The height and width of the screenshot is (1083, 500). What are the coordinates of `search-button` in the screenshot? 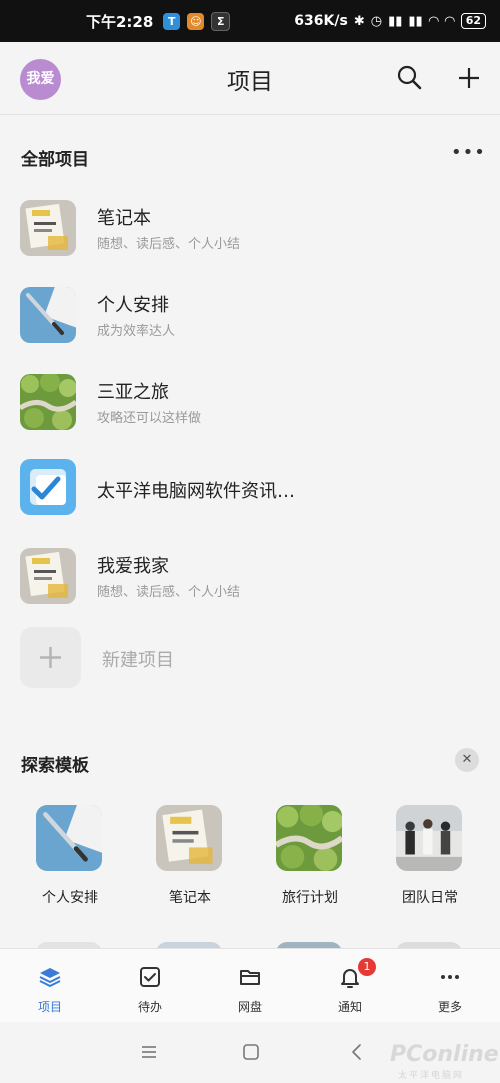 It's located at (410, 78).